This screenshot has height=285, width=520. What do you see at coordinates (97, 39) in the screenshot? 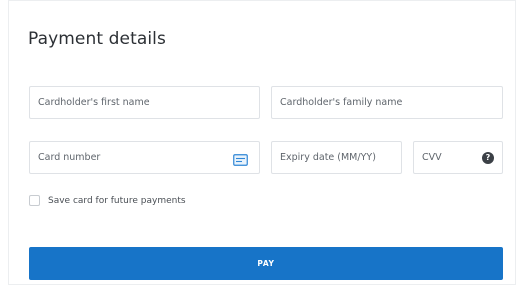
I see `page-title: Payment details` at bounding box center [97, 39].